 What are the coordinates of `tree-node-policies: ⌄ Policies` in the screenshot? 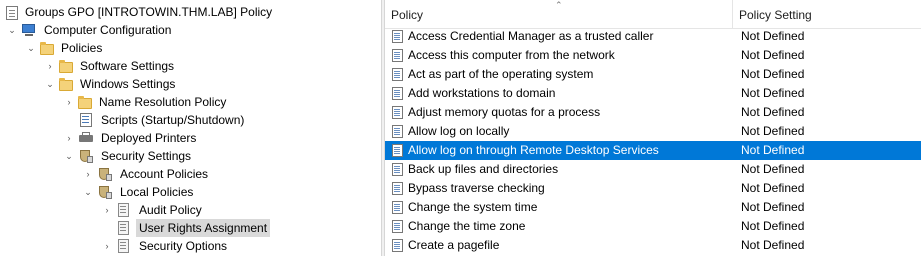 It's located at (65, 48).